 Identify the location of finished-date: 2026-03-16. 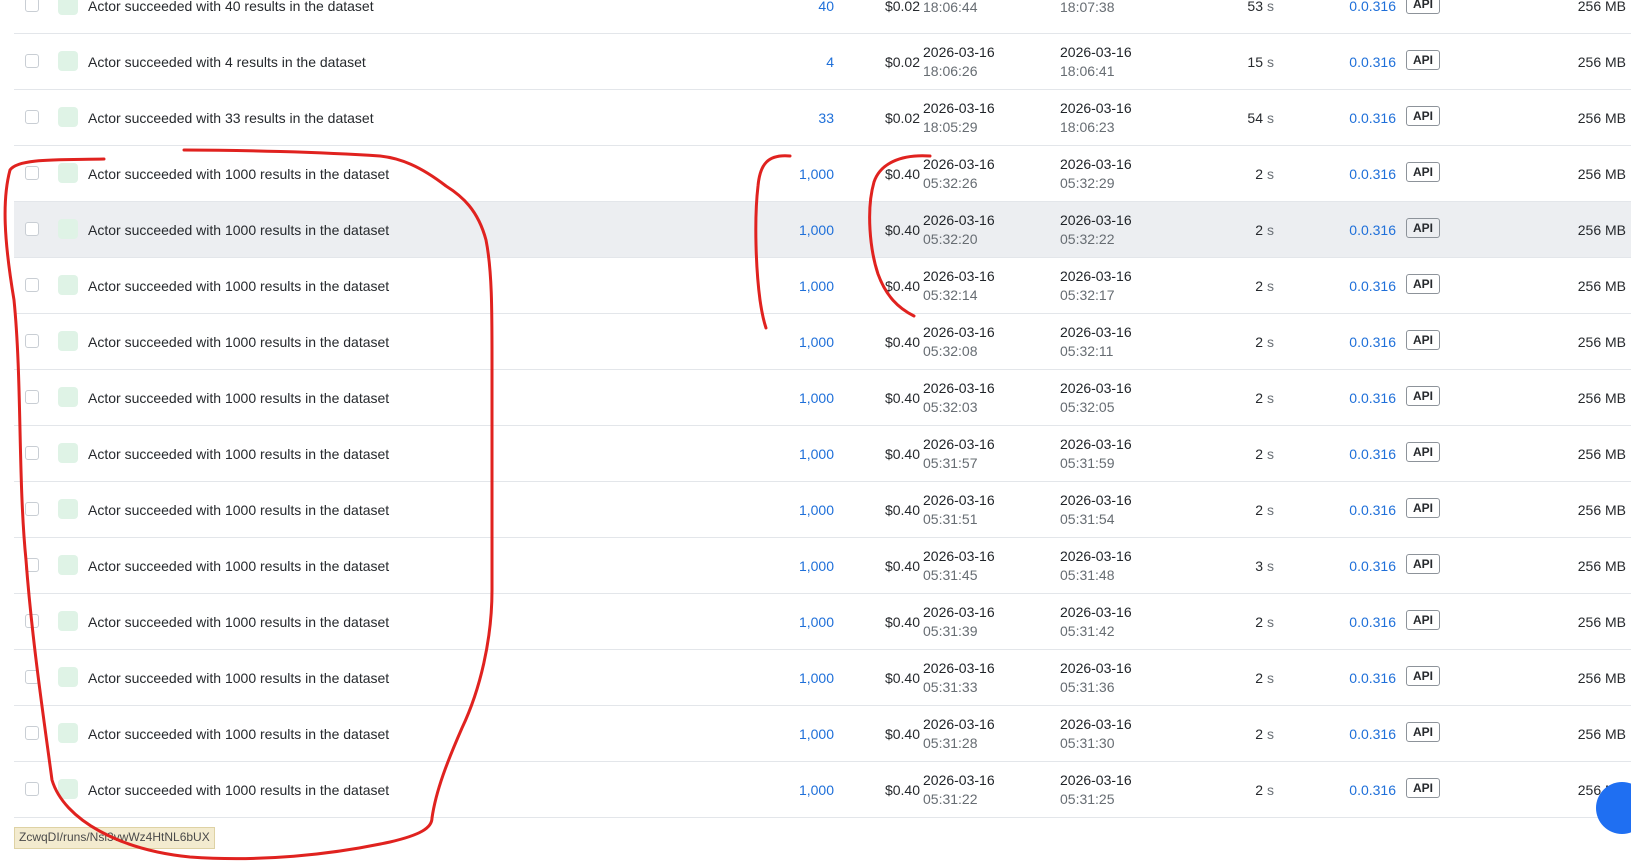
(1096, 612).